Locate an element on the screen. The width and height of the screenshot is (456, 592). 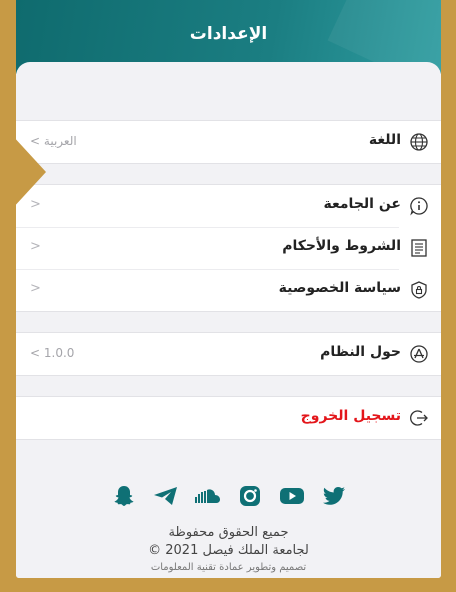
language-current: العربية is located at coordinates (60, 141).